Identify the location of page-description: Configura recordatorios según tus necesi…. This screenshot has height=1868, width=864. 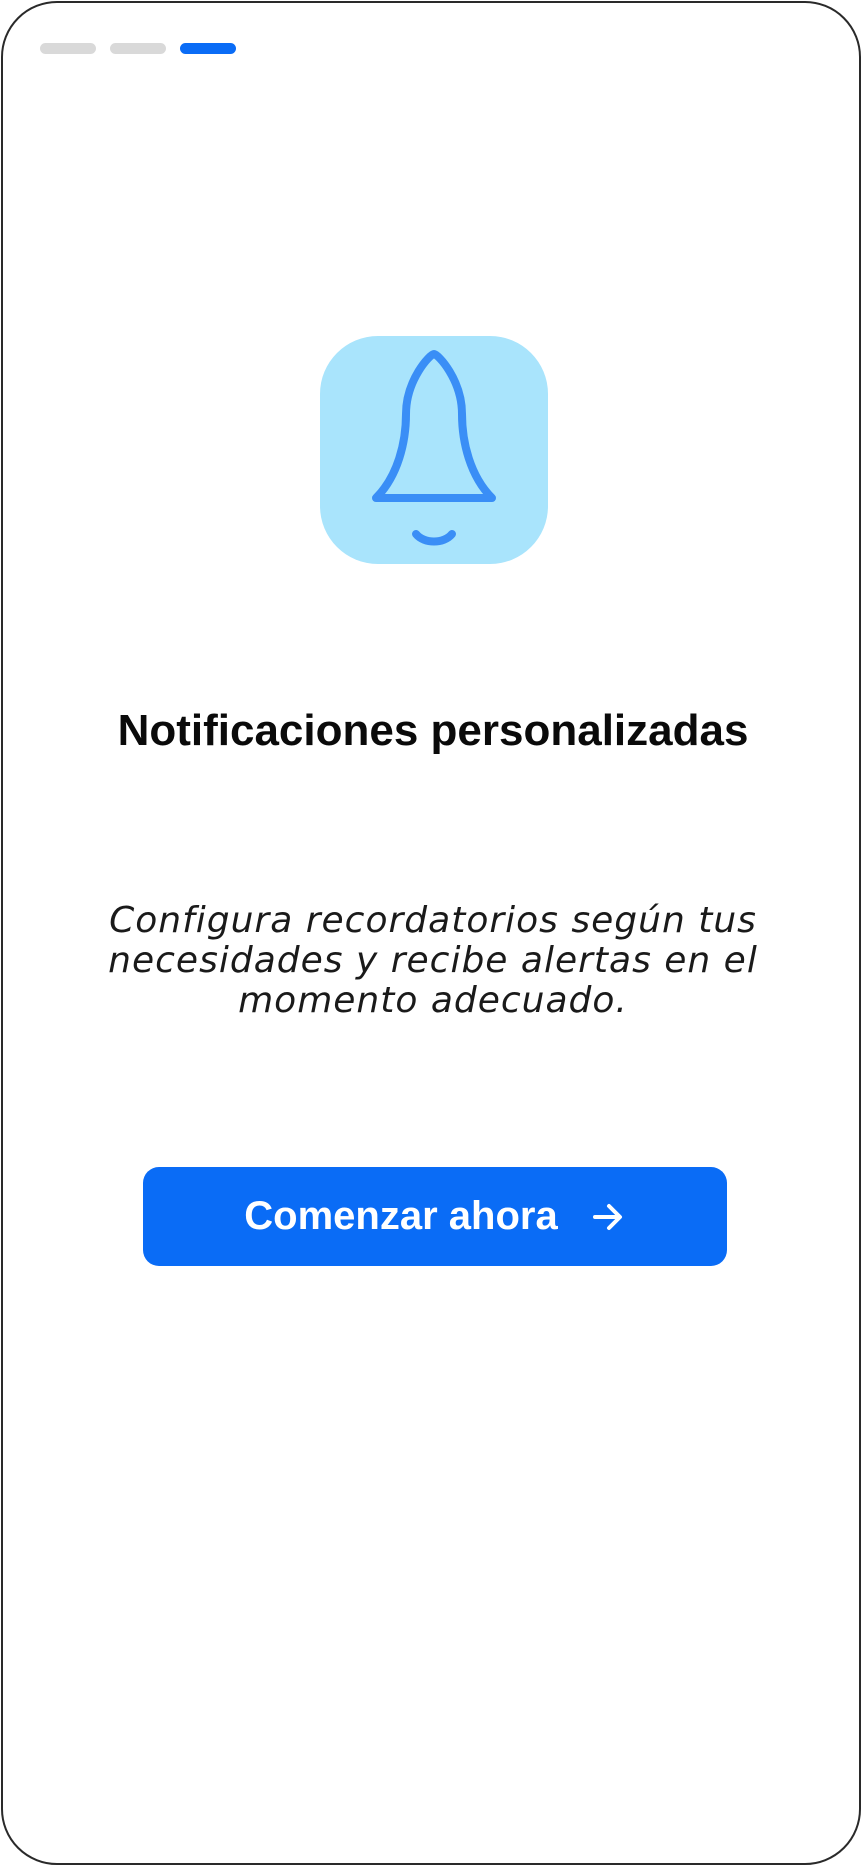
(433, 960).